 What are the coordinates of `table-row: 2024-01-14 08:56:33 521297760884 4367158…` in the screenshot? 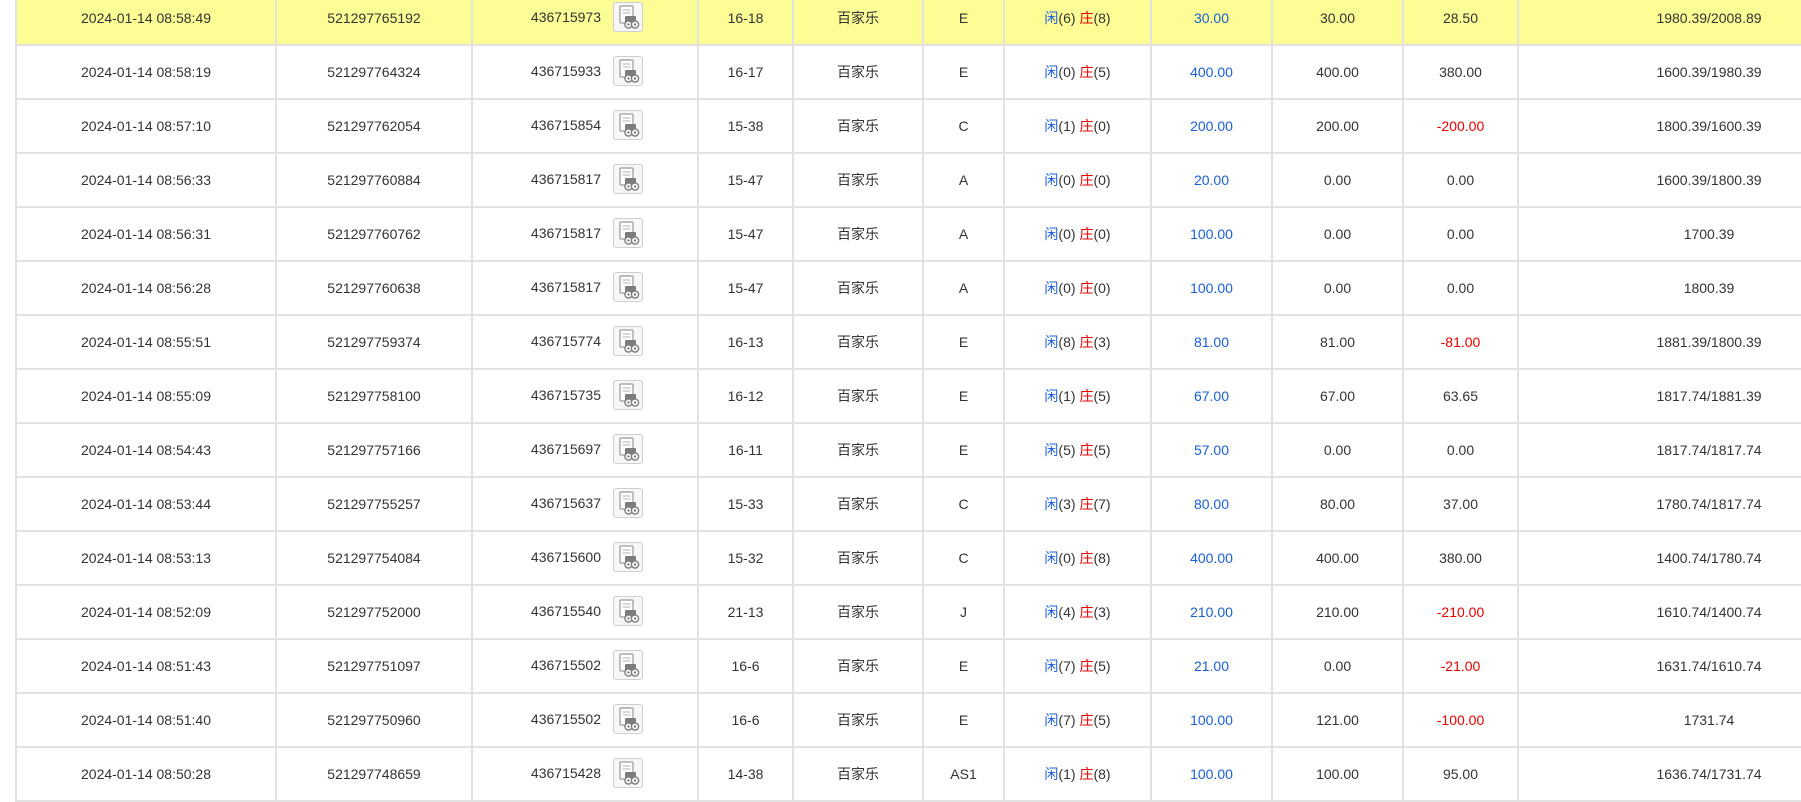 It's located at (908, 180).